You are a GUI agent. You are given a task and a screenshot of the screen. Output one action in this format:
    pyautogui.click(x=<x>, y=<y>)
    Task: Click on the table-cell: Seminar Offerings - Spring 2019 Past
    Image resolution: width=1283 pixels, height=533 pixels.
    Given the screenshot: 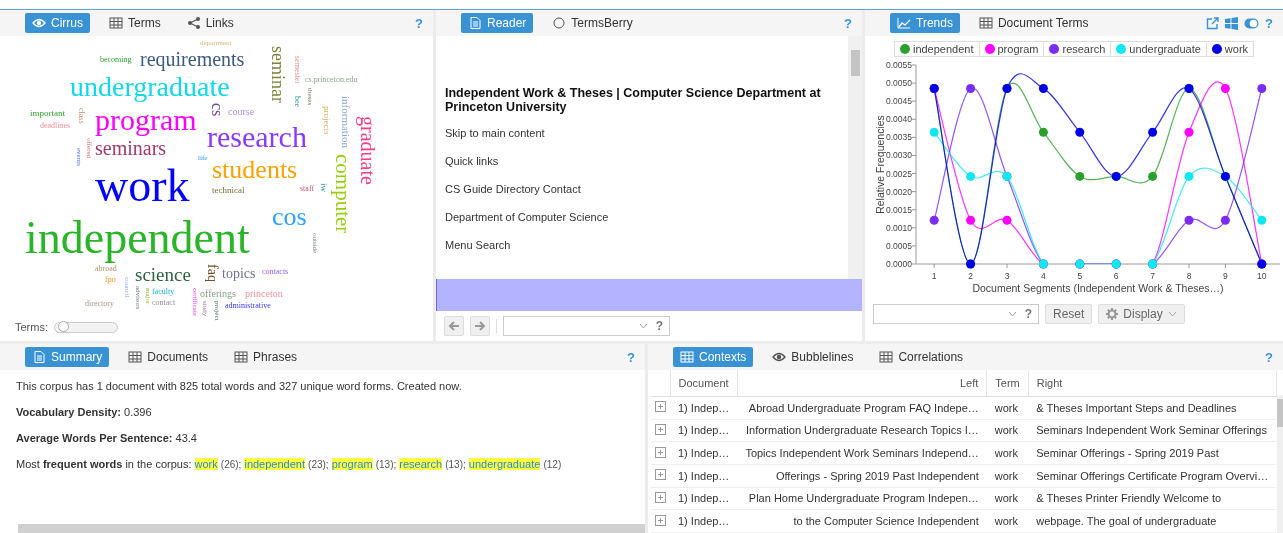 What is the action you would take?
    pyautogui.click(x=1152, y=453)
    